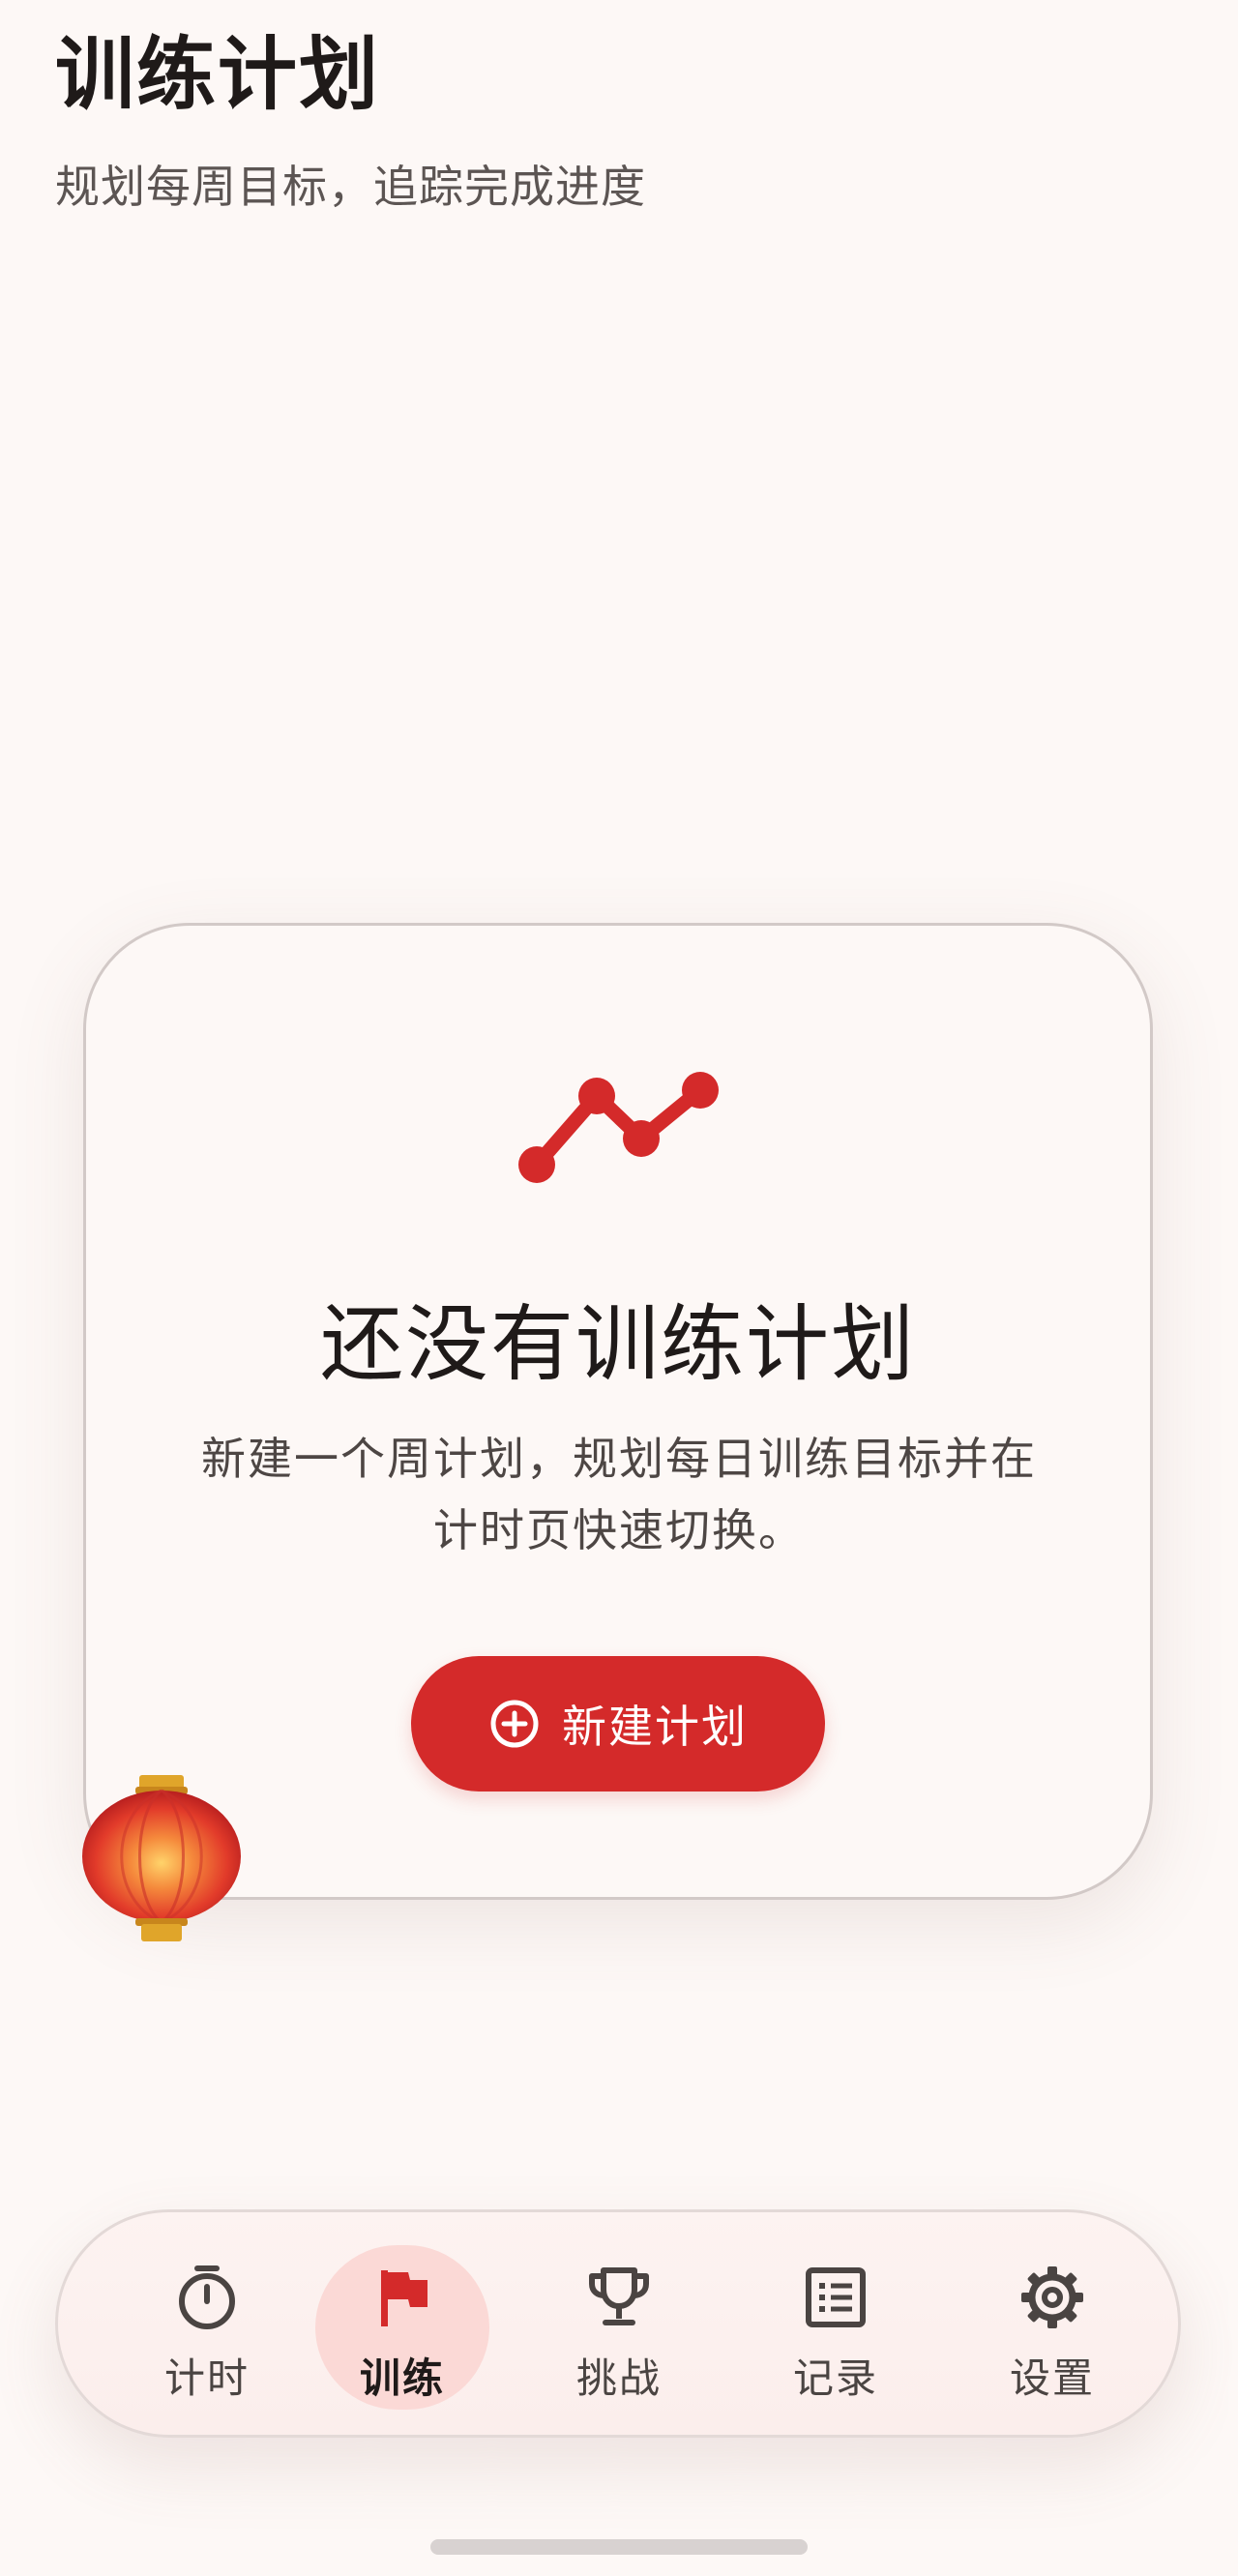 Image resolution: width=1238 pixels, height=2576 pixels. I want to click on new-plan-button: 新建计划, so click(618, 1724).